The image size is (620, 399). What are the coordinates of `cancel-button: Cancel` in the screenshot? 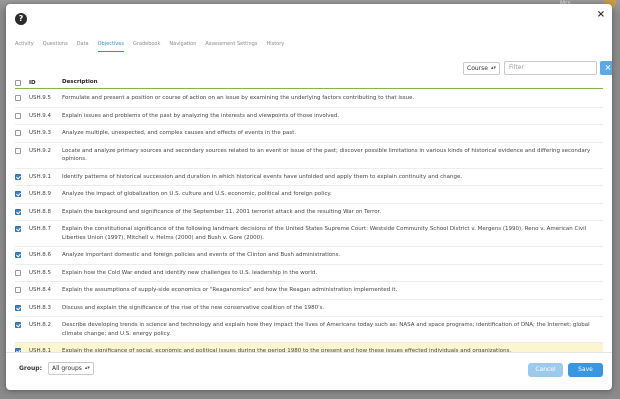 It's located at (545, 370).